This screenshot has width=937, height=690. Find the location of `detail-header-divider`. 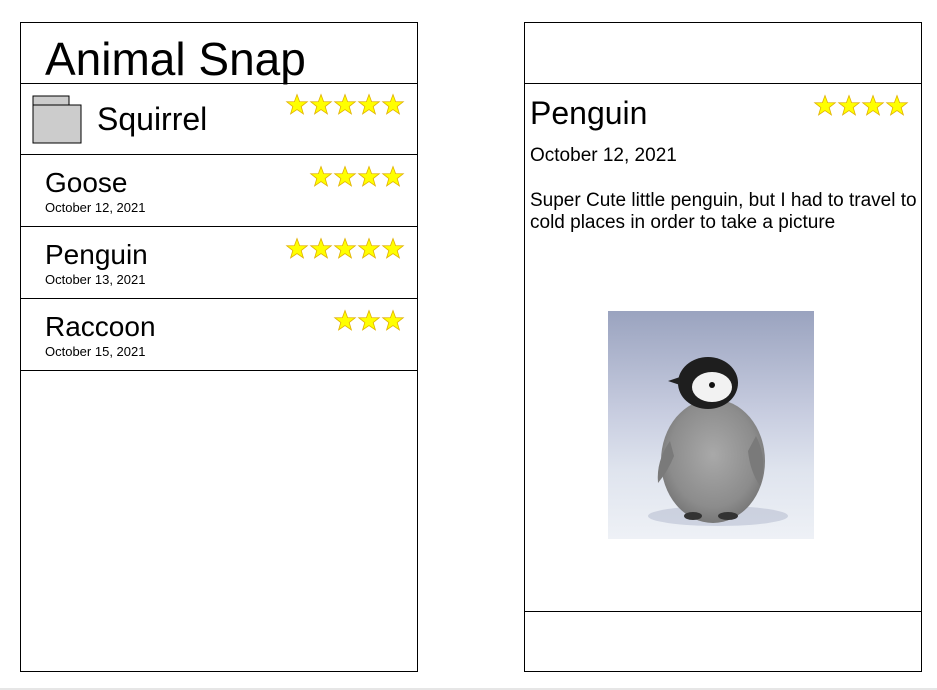

detail-header-divider is located at coordinates (723, 83).